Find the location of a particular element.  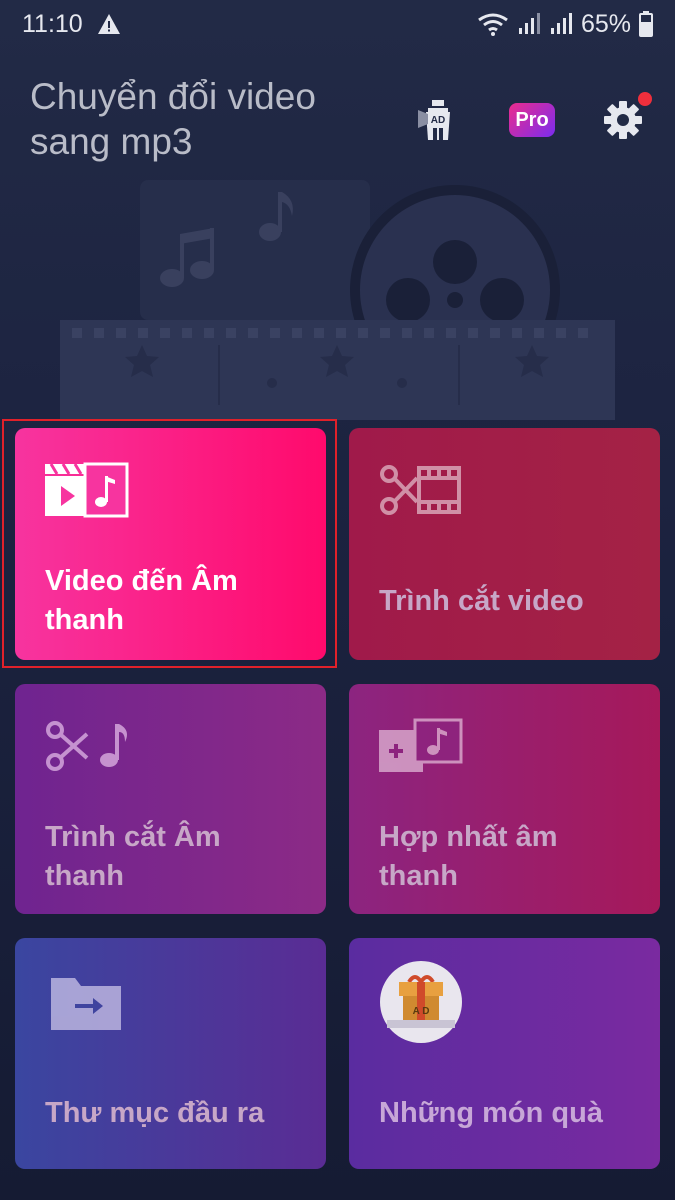

video-cutter-card: Trình cắt video is located at coordinates (504, 544).